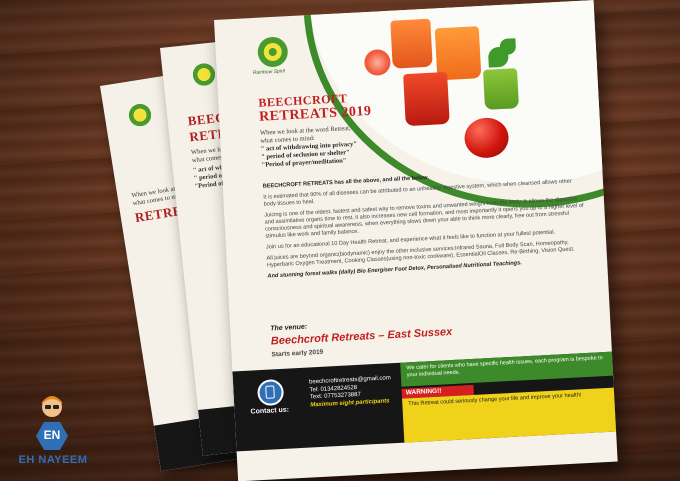 The height and width of the screenshot is (481, 680). Describe the element at coordinates (52, 406) in the screenshot. I see `cartoon-avatar-icon` at that location.